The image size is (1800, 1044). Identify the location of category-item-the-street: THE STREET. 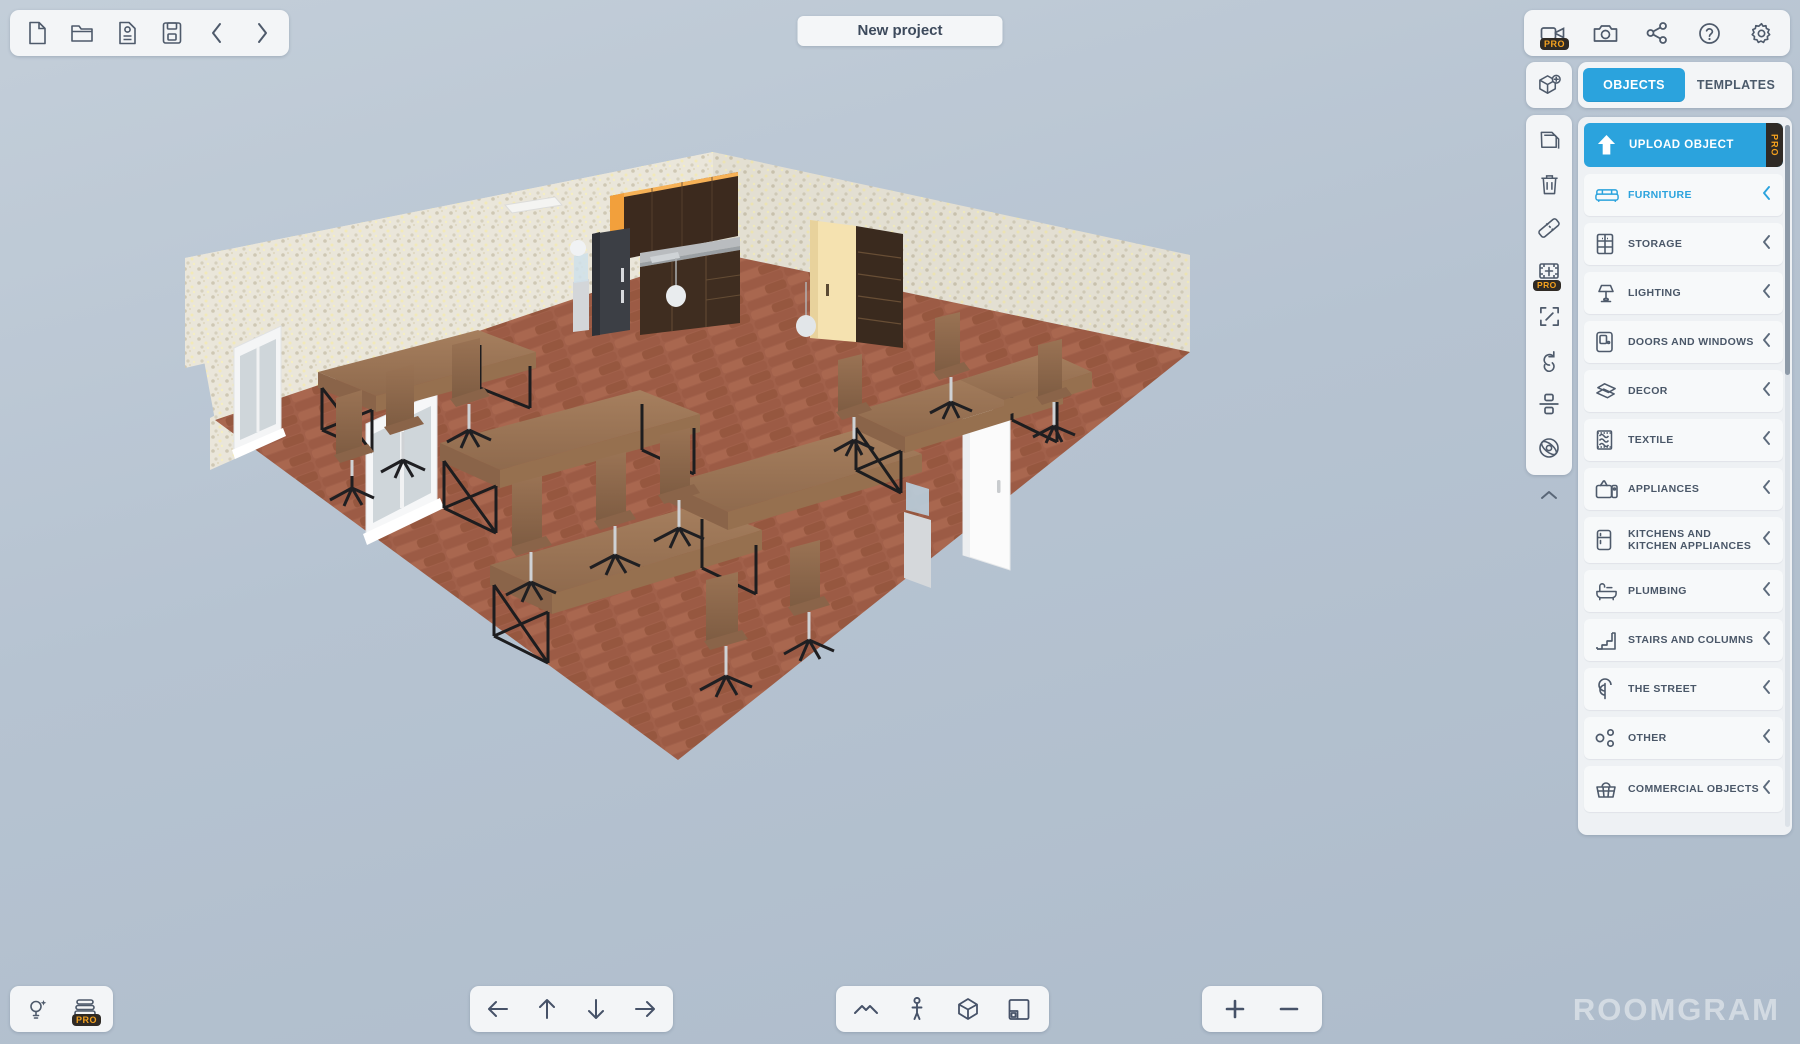
(1683, 689).